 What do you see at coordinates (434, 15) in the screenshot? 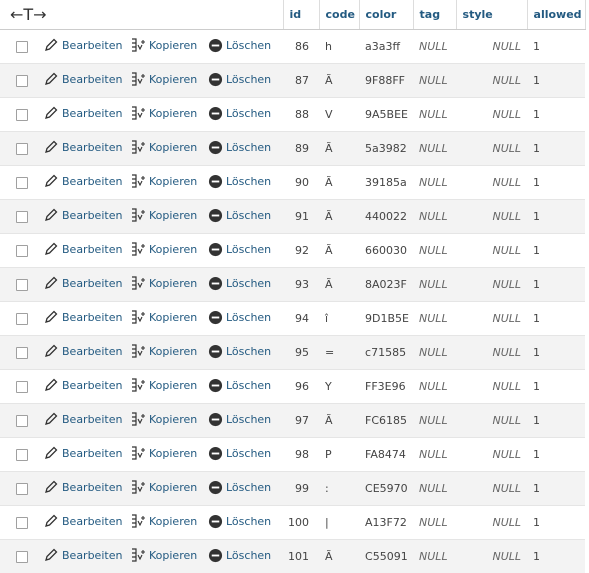
I see `column-header-tag: tag` at bounding box center [434, 15].